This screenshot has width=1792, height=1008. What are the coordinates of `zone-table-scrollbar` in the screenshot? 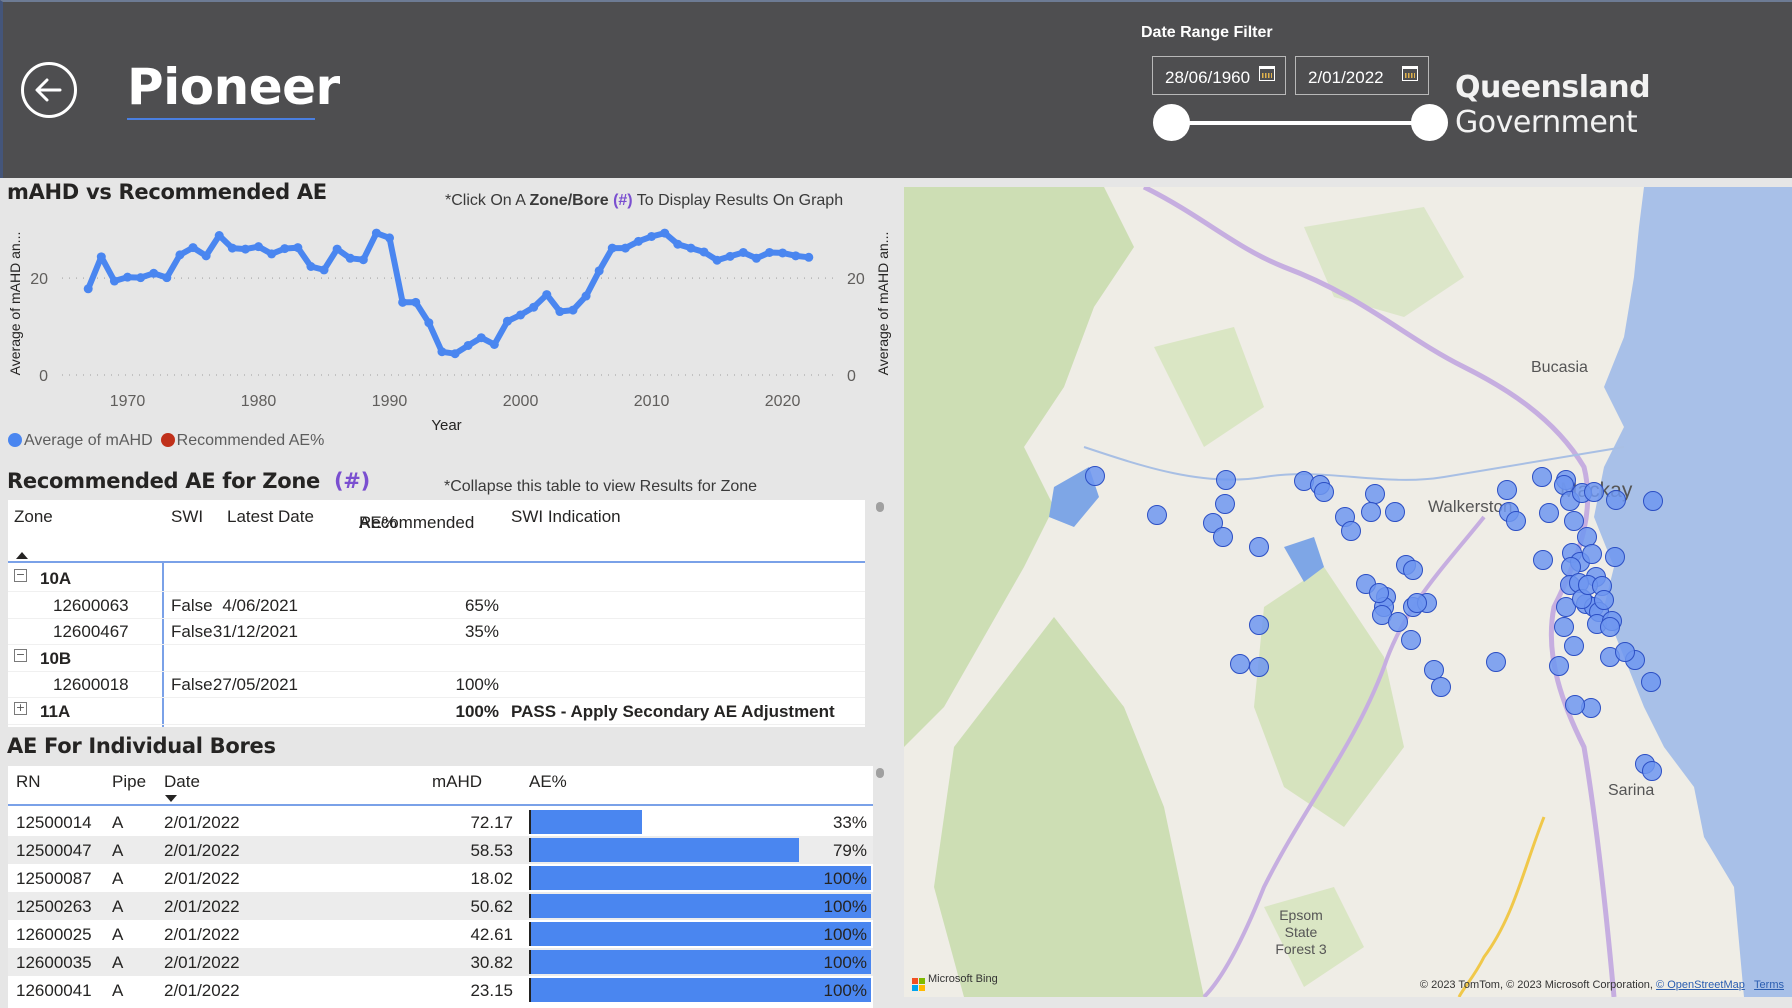 It's located at (880, 613).